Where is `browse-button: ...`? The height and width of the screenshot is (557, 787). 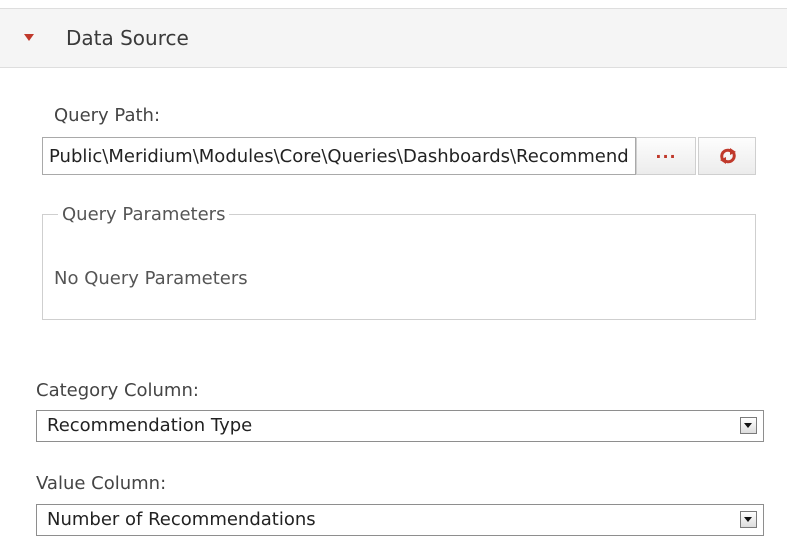
browse-button: ... is located at coordinates (666, 156).